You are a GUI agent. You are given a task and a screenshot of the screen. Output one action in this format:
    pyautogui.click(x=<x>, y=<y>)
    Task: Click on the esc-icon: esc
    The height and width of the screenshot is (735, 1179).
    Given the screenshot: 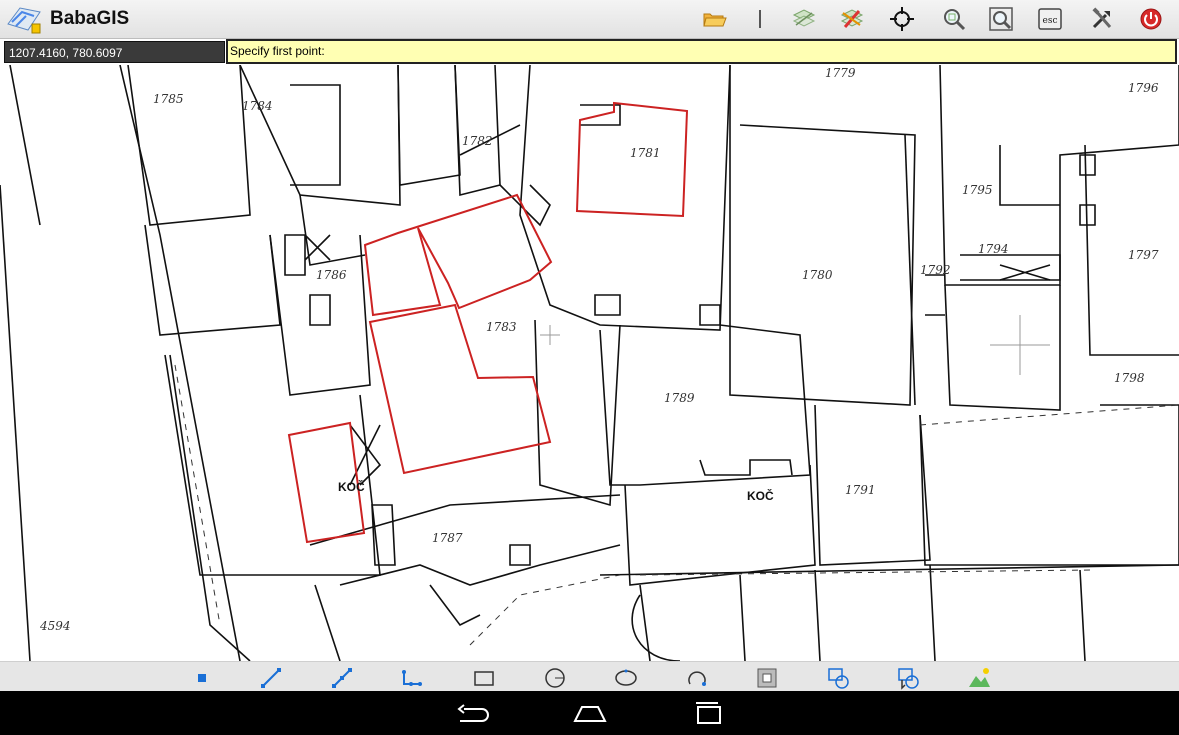 What is the action you would take?
    pyautogui.click(x=1050, y=19)
    